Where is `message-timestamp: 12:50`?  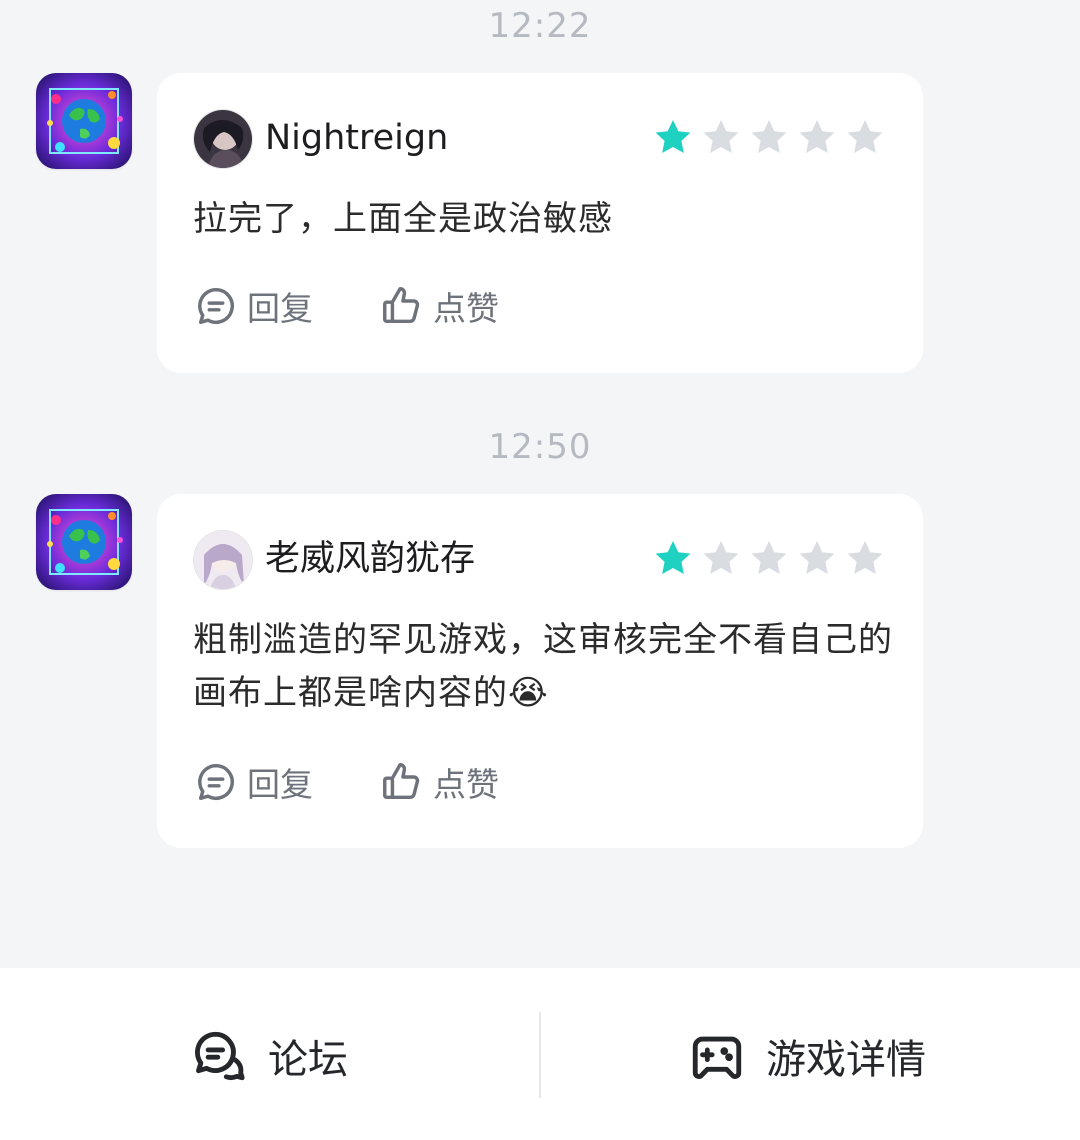 message-timestamp: 12:50 is located at coordinates (540, 447).